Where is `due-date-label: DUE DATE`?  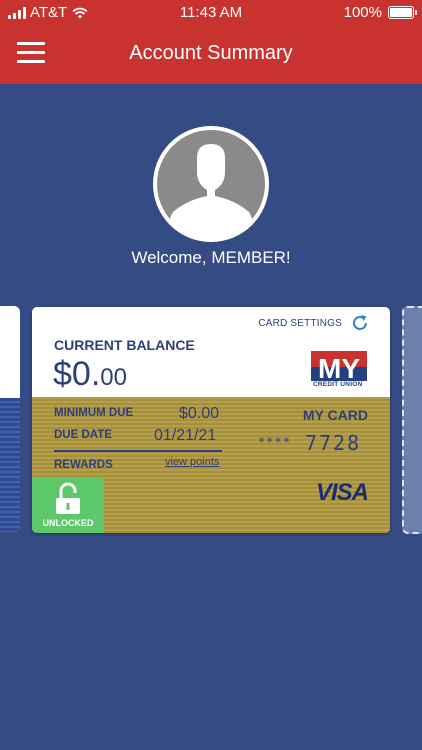 due-date-label: DUE DATE is located at coordinates (83, 435).